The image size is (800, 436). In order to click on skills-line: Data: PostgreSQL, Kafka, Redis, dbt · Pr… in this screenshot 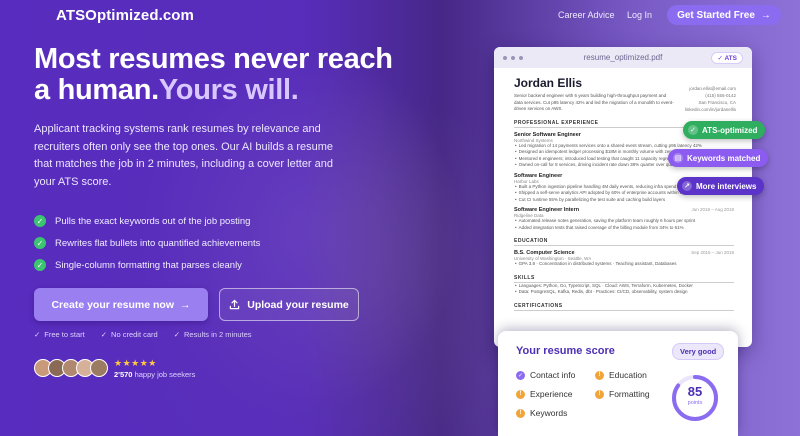, I will do `click(624, 292)`.